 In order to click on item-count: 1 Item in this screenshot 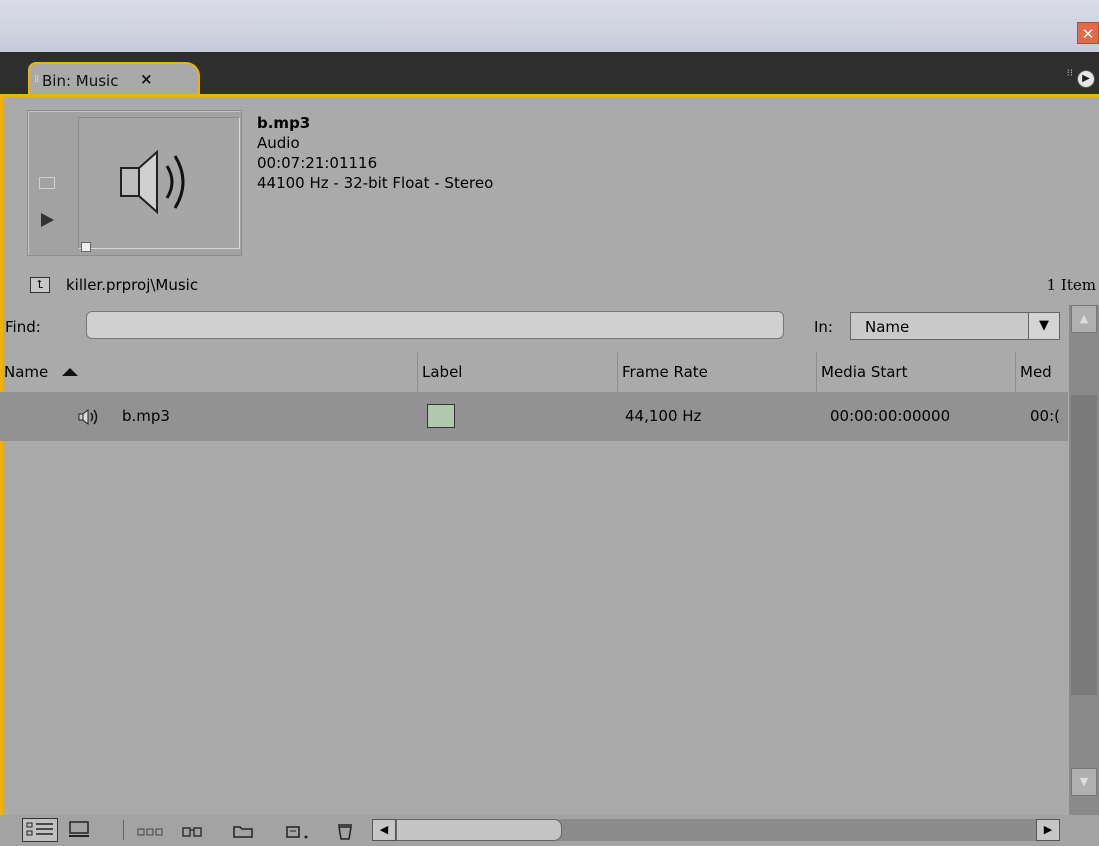, I will do `click(1071, 285)`.